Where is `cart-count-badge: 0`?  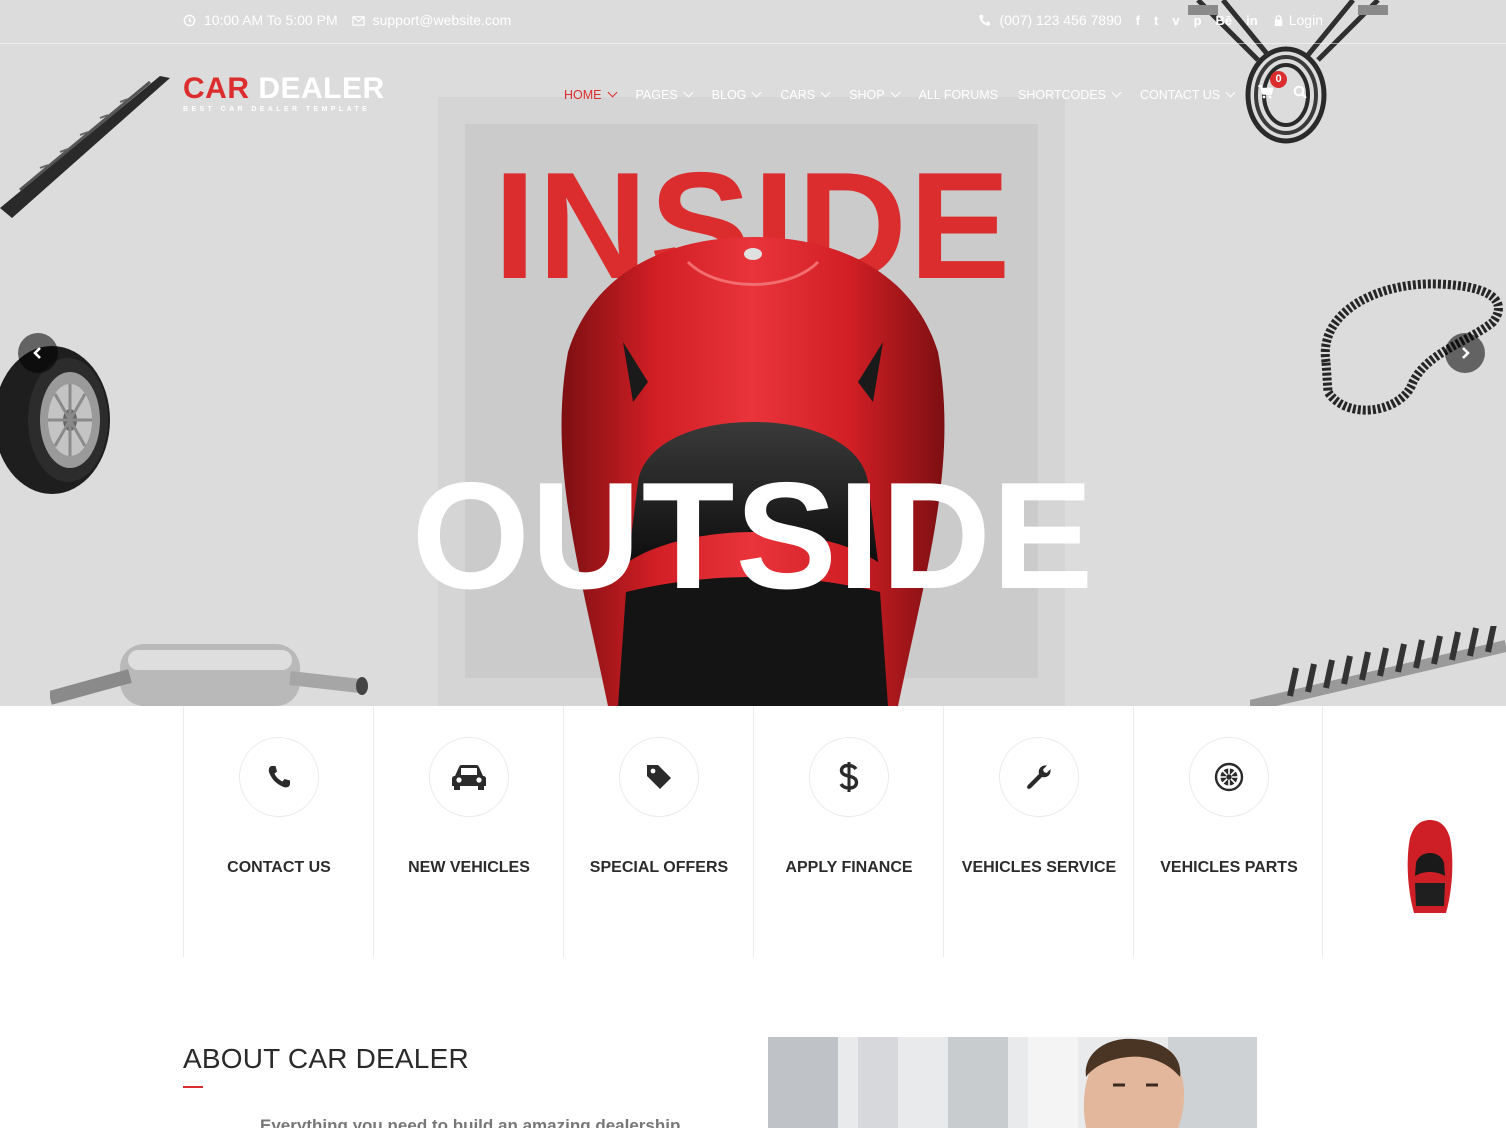 cart-count-badge: 0 is located at coordinates (1279, 79).